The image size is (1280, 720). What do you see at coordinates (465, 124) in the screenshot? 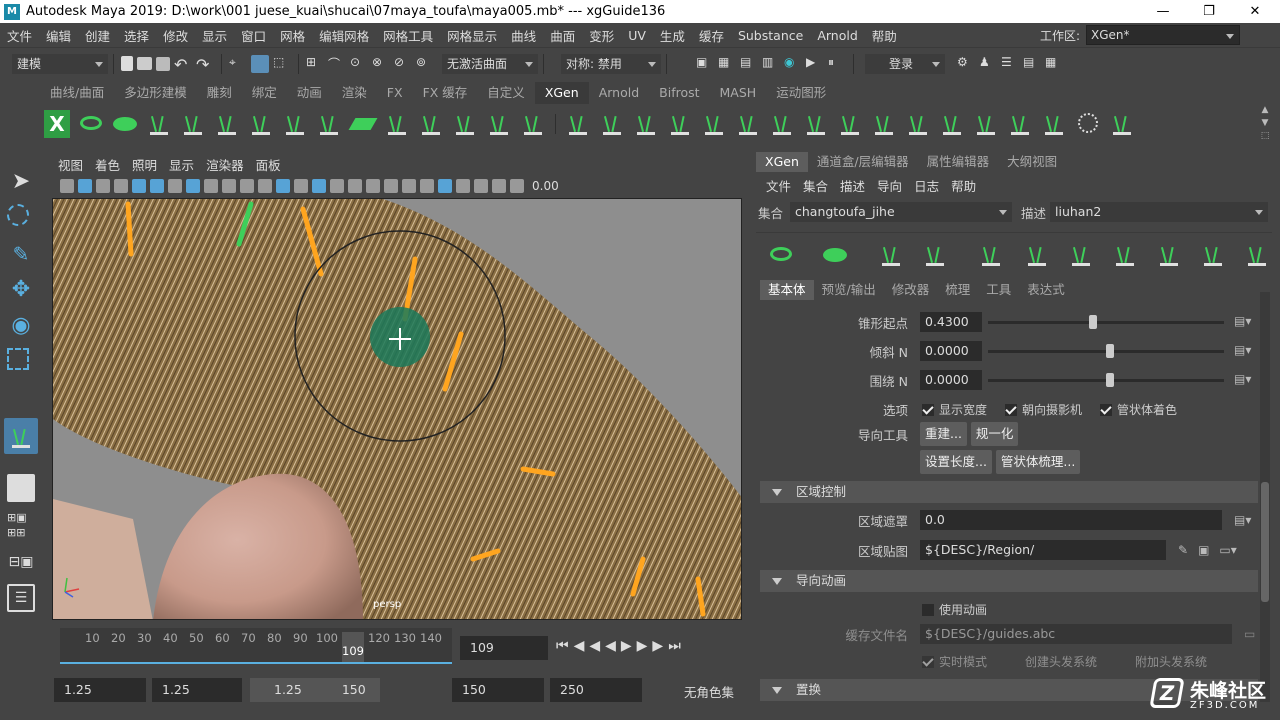
I see `guide-tube-icon` at bounding box center [465, 124].